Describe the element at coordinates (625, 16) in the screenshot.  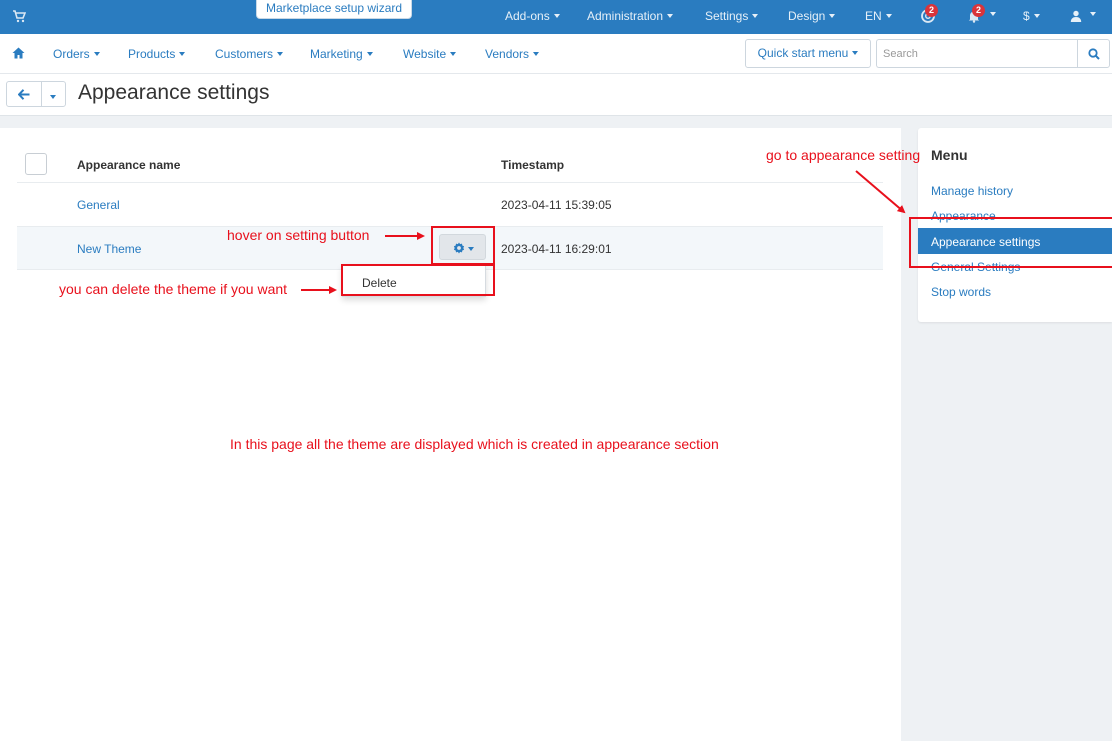
I see `administration-menu-label: Administration` at that location.